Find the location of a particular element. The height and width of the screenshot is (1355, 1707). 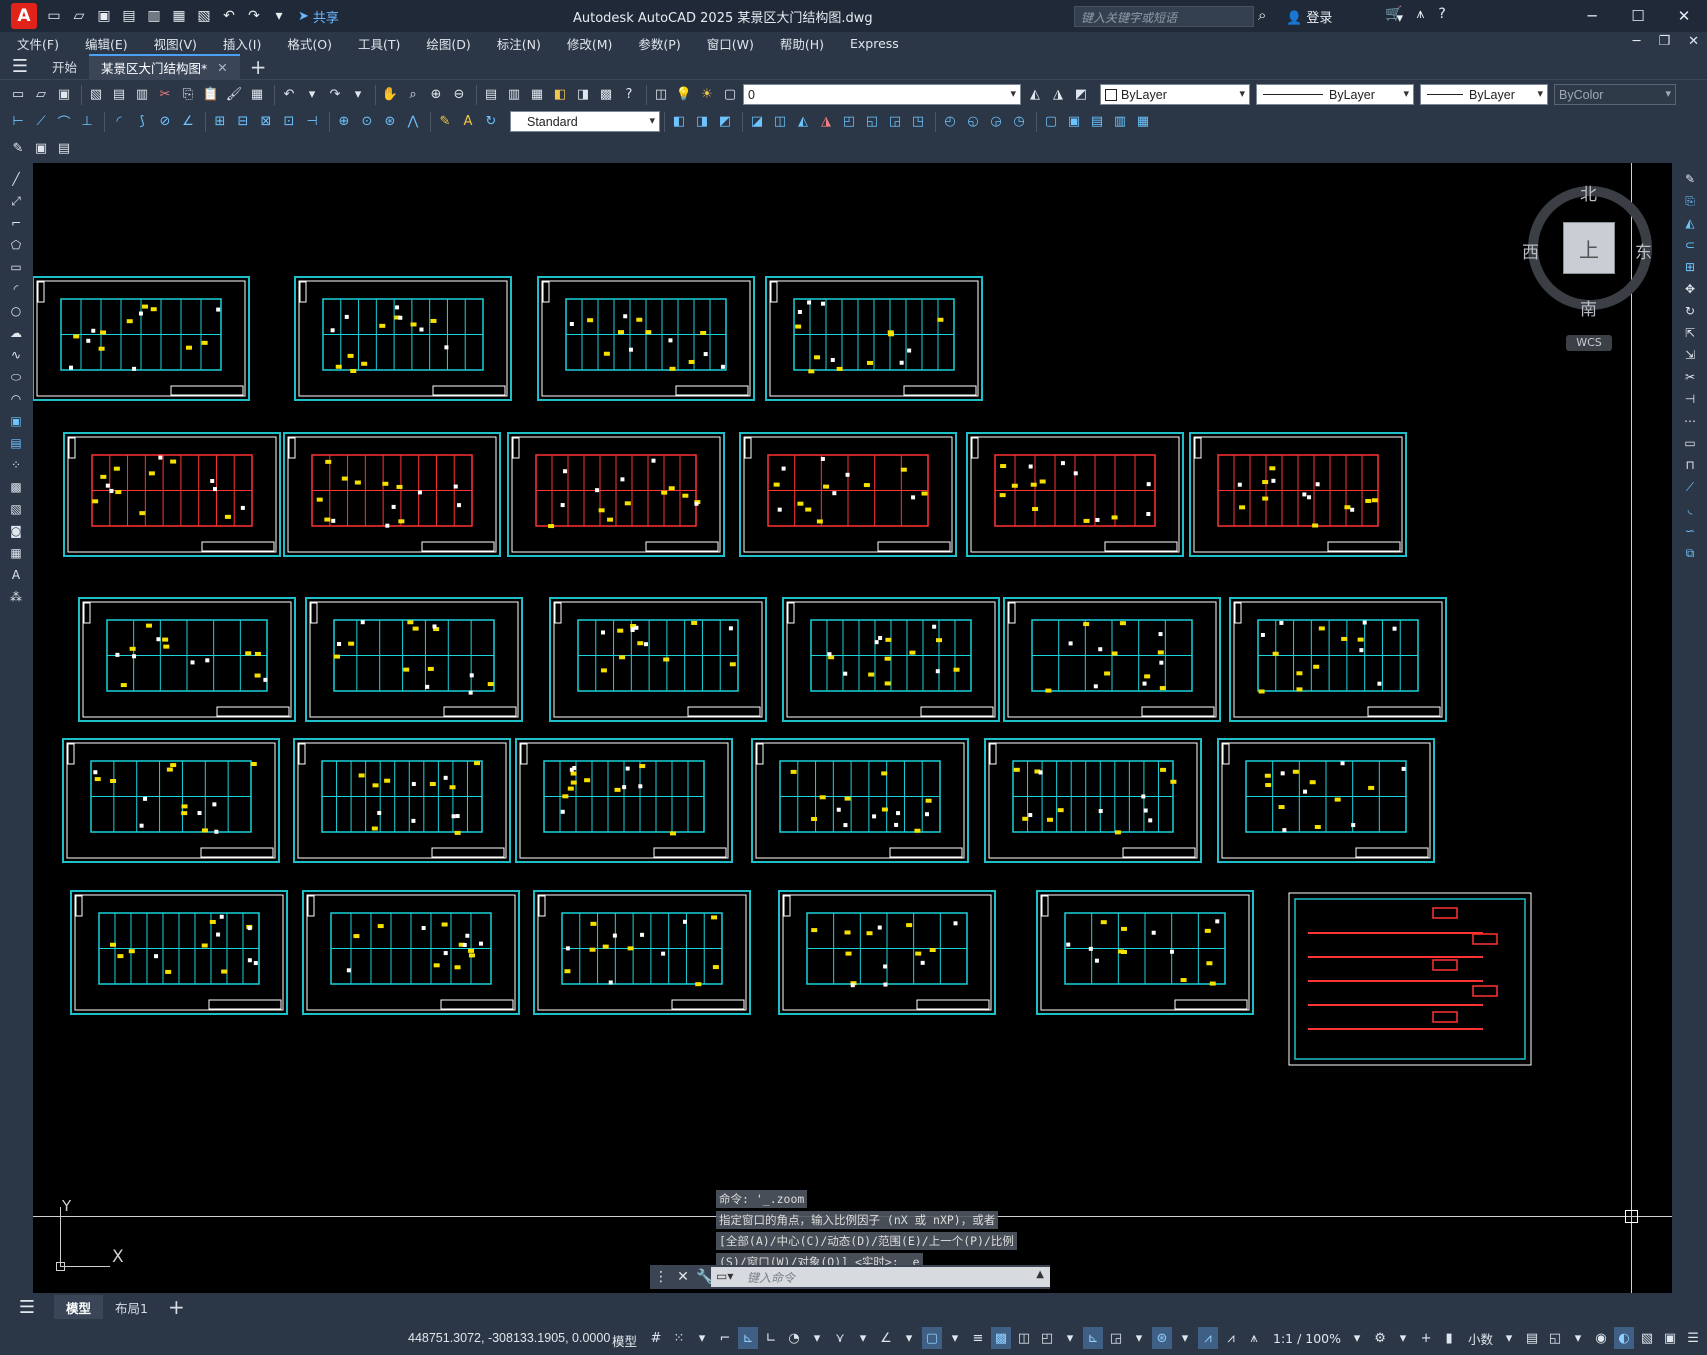

ellipse-arc-icon: ◠ is located at coordinates (16, 399).